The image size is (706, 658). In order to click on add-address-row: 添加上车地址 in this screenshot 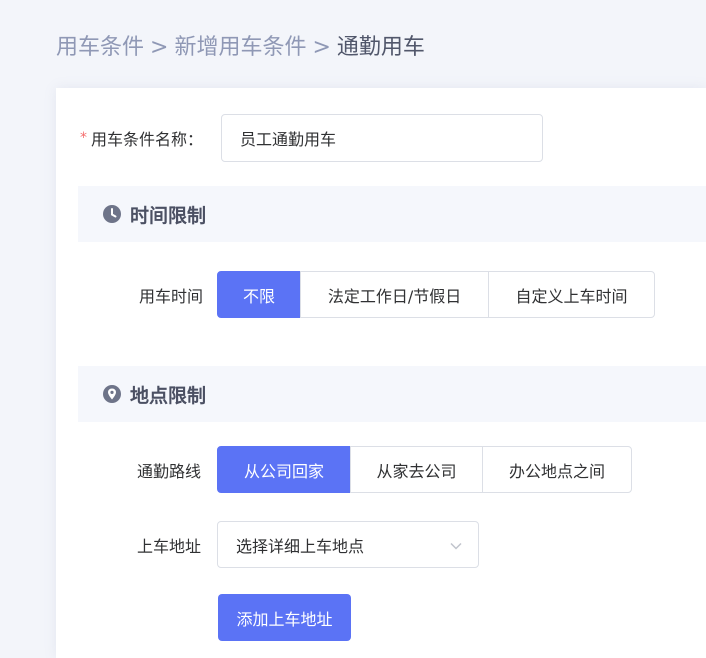, I will do `click(284, 617)`.